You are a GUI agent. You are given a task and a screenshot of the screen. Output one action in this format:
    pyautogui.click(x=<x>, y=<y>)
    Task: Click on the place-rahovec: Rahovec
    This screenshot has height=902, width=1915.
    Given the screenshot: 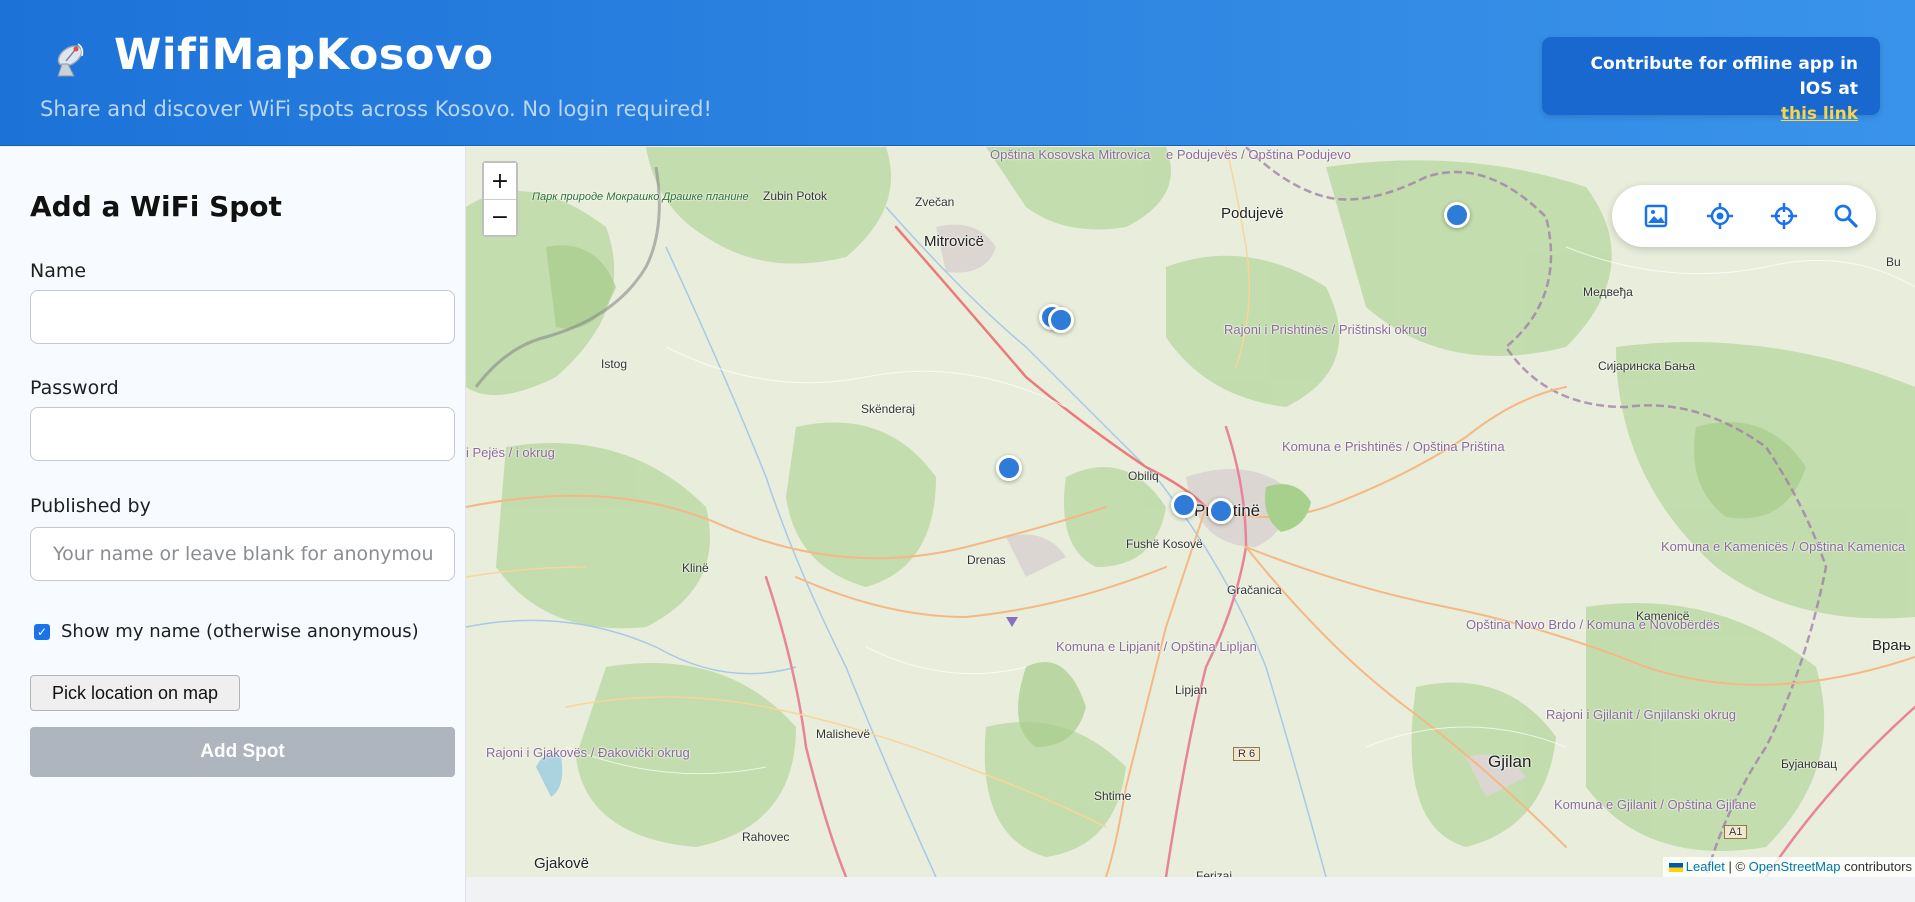 What is the action you would take?
    pyautogui.click(x=766, y=837)
    